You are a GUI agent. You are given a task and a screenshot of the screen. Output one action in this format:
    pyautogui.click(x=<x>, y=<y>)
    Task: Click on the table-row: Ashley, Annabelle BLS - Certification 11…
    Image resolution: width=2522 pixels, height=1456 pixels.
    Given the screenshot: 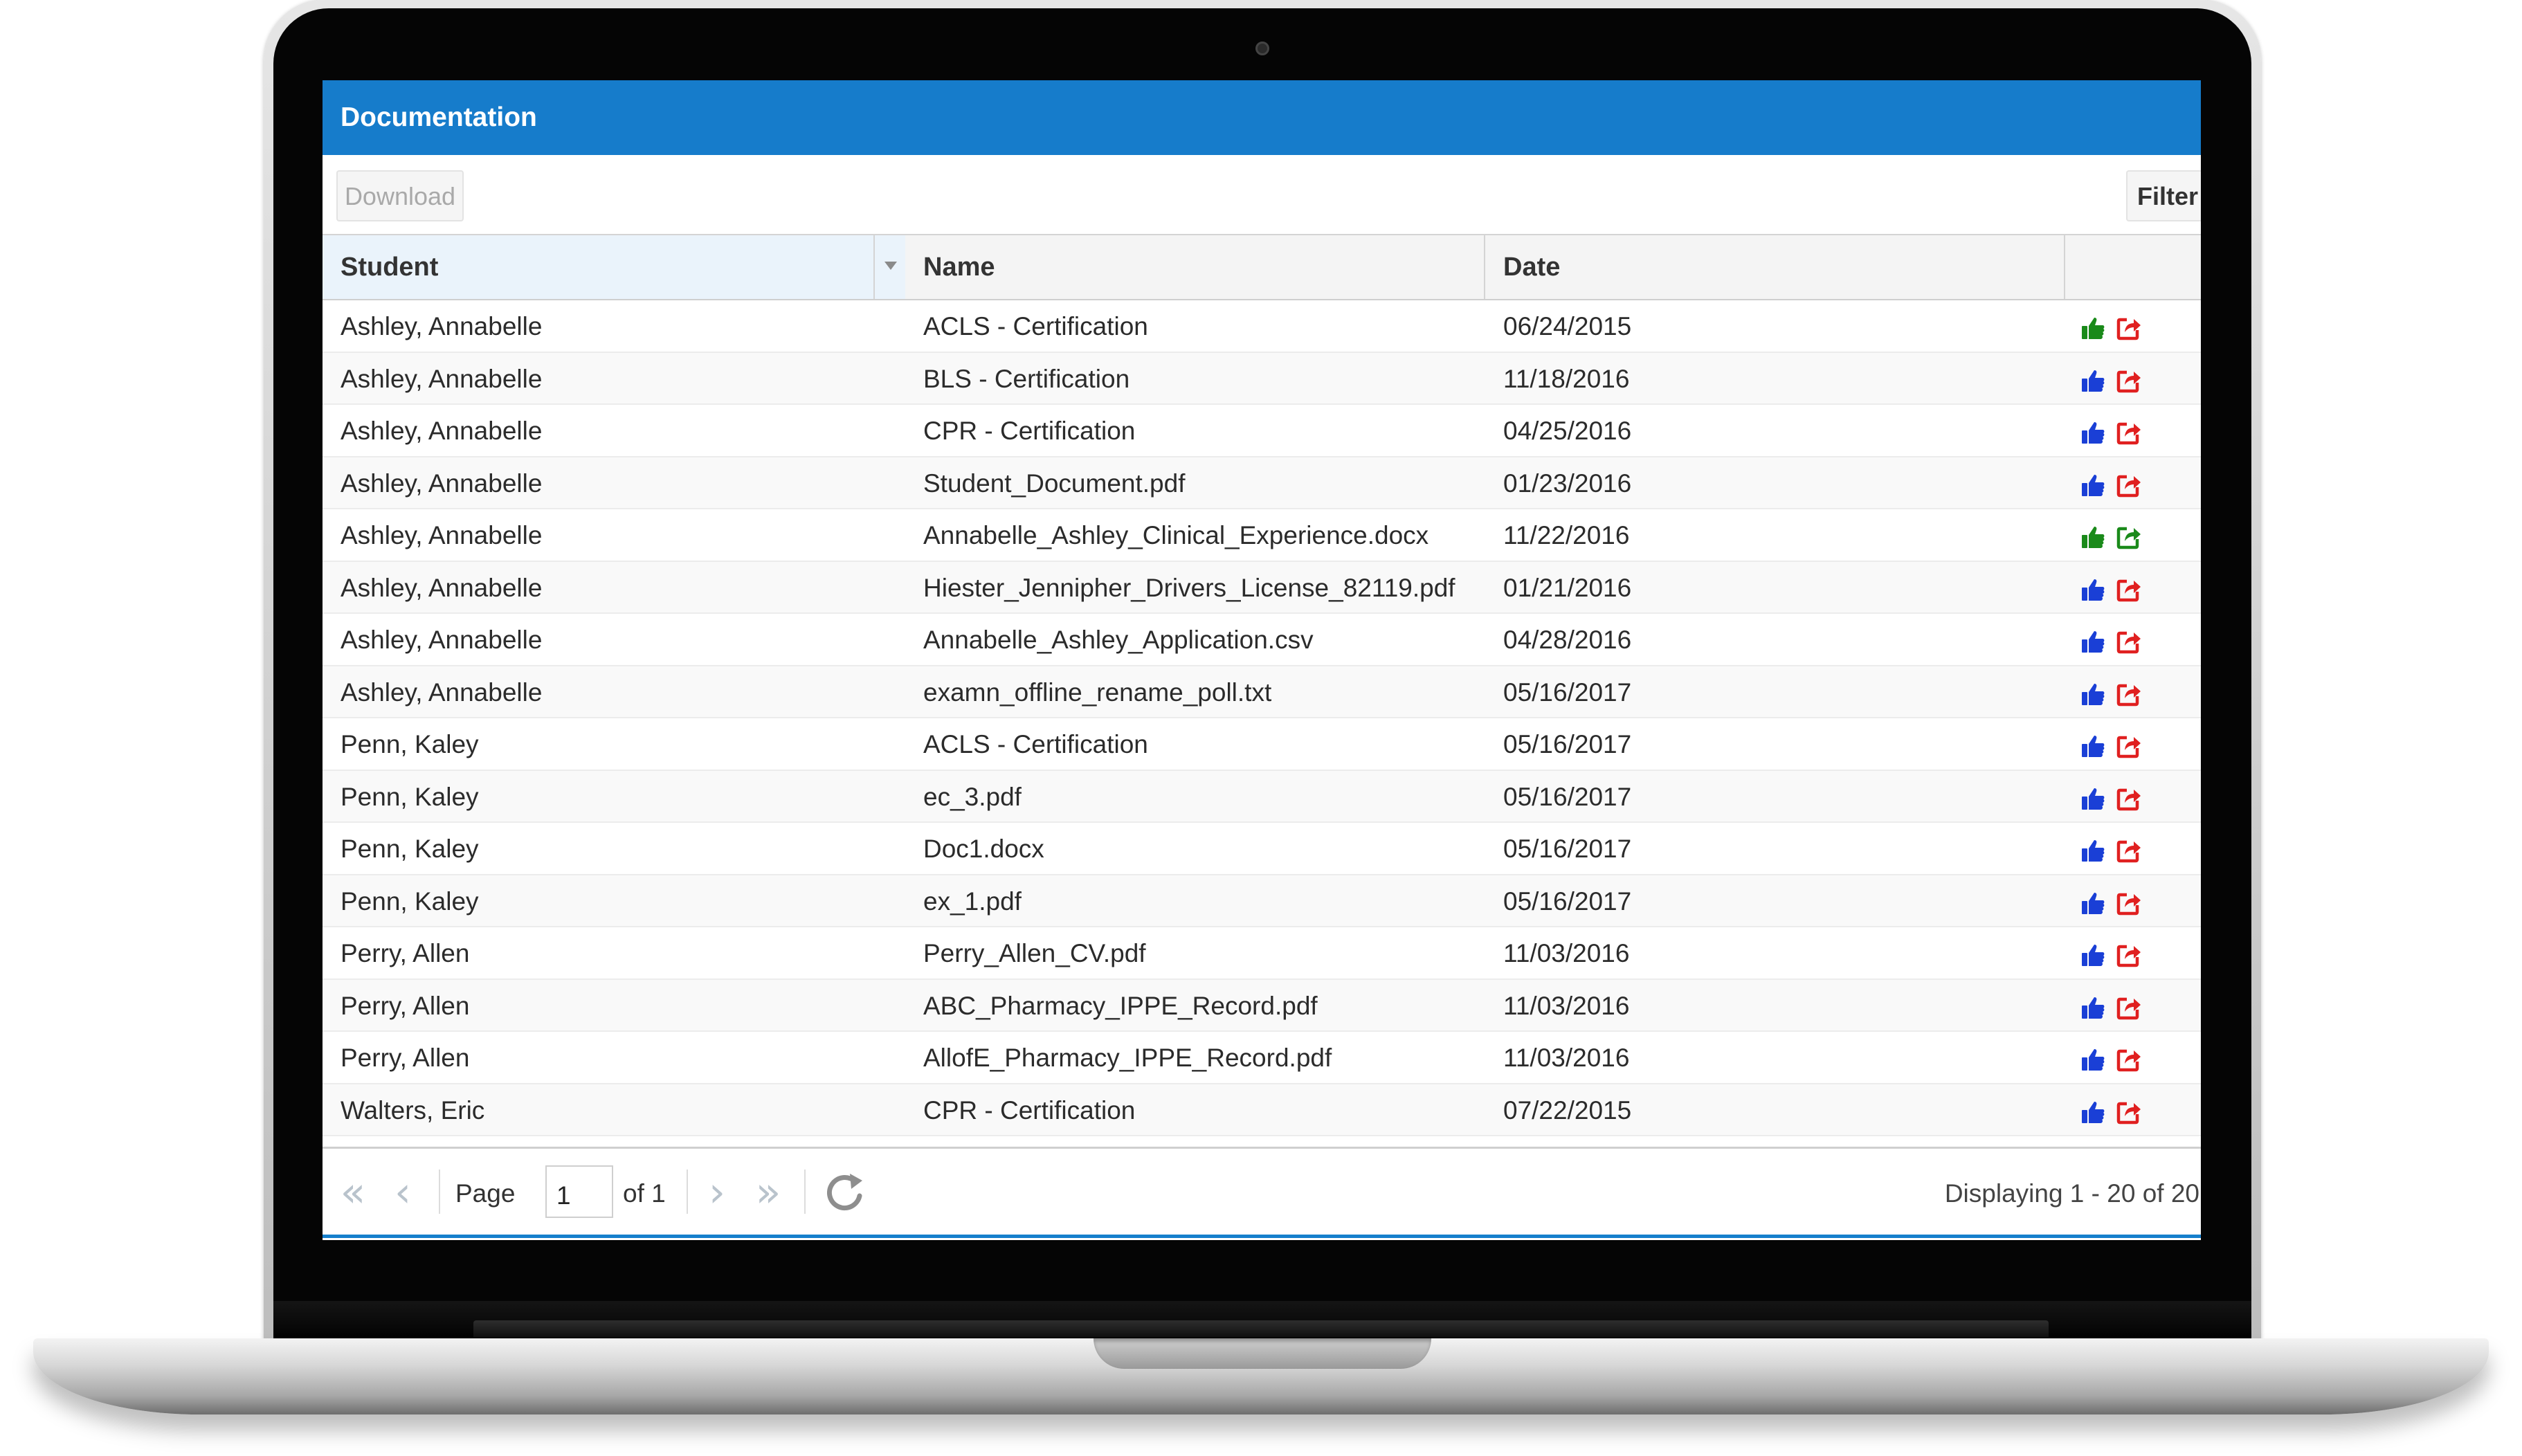 What is the action you would take?
    pyautogui.click(x=1262, y=379)
    